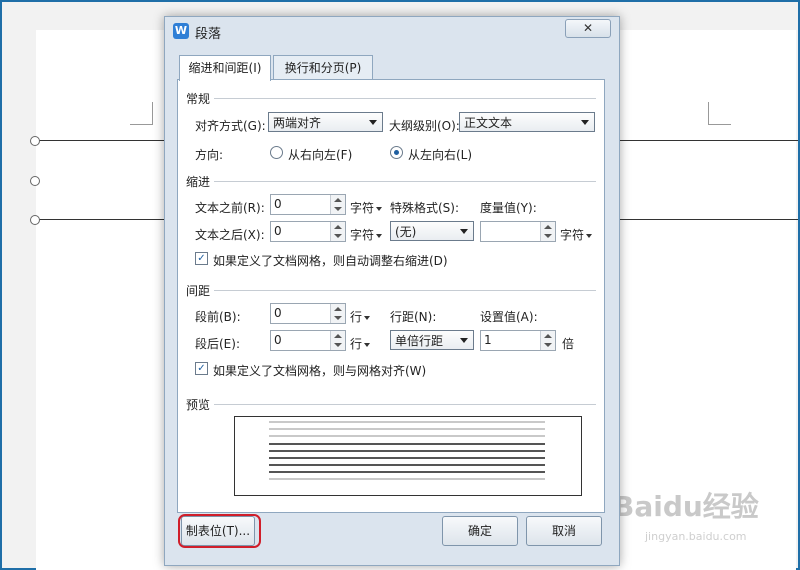  I want to click on setting-value-unit: 倍, so click(568, 344).